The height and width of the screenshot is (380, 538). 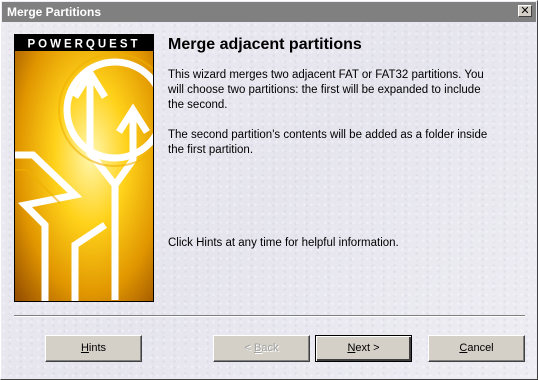 I want to click on brand-logo: POWERQUEST, so click(x=83, y=45).